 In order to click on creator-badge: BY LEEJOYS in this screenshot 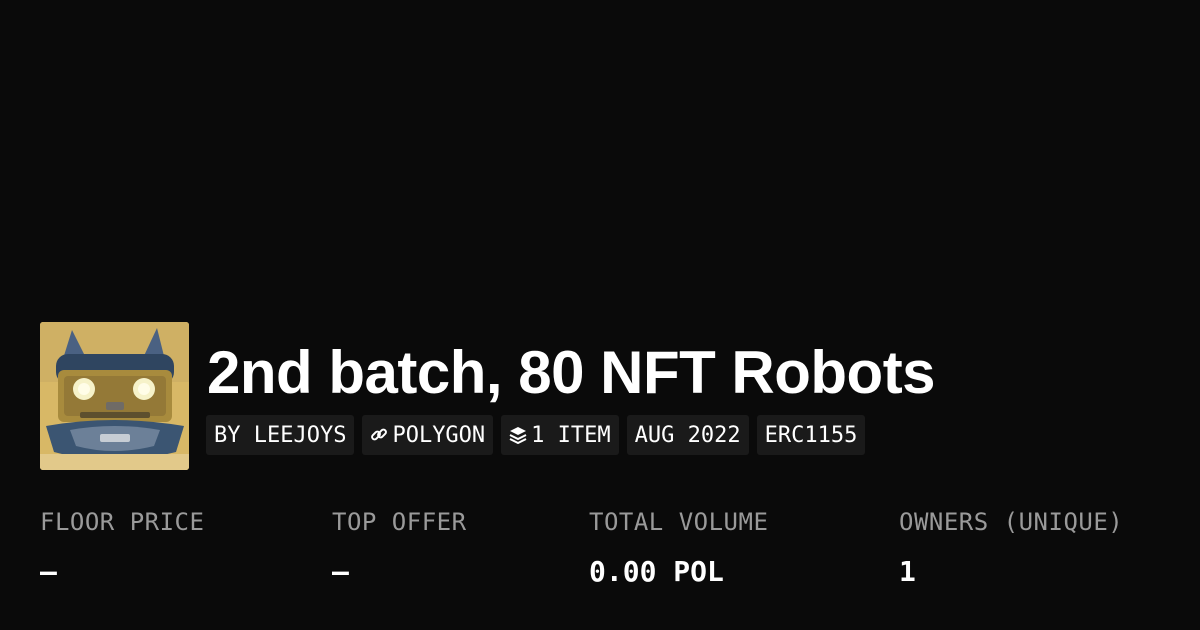, I will do `click(280, 435)`.